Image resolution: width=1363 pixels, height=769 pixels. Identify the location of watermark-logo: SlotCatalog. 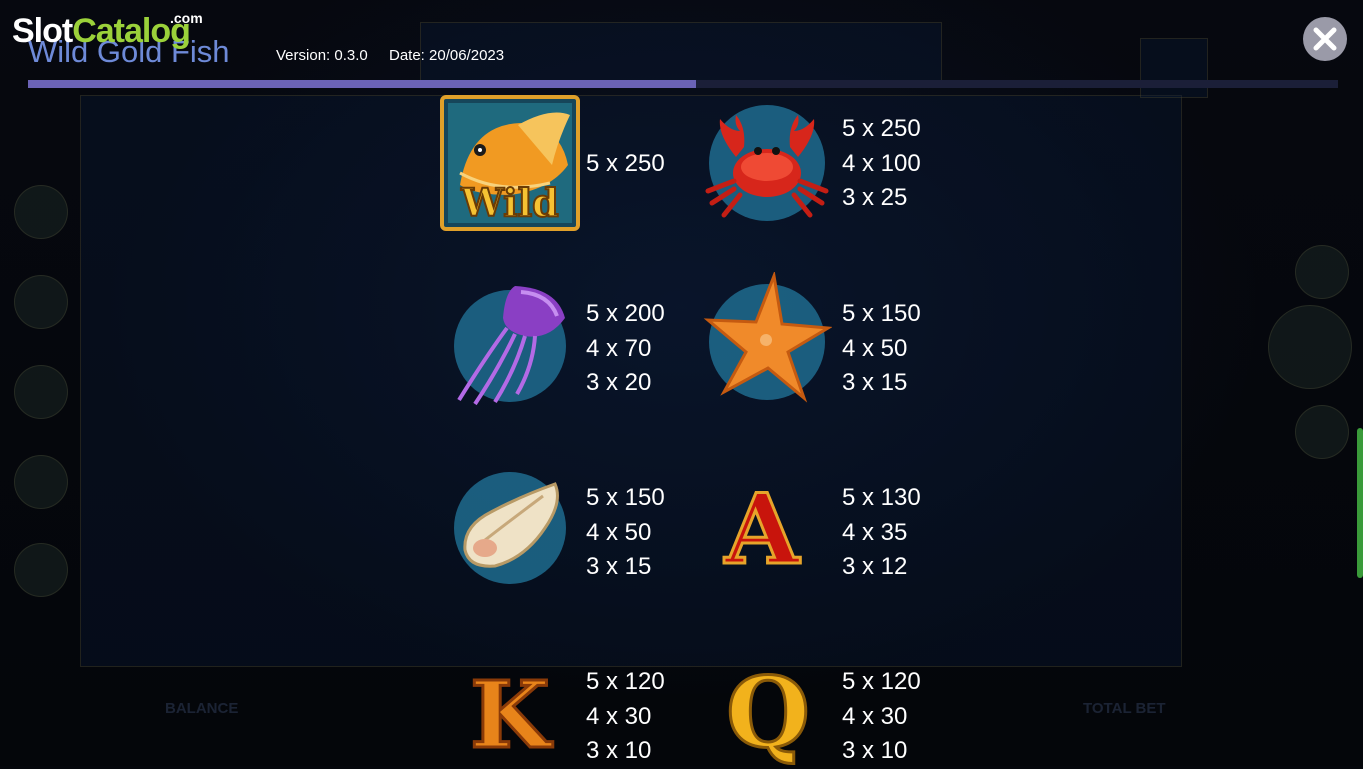
(101, 31).